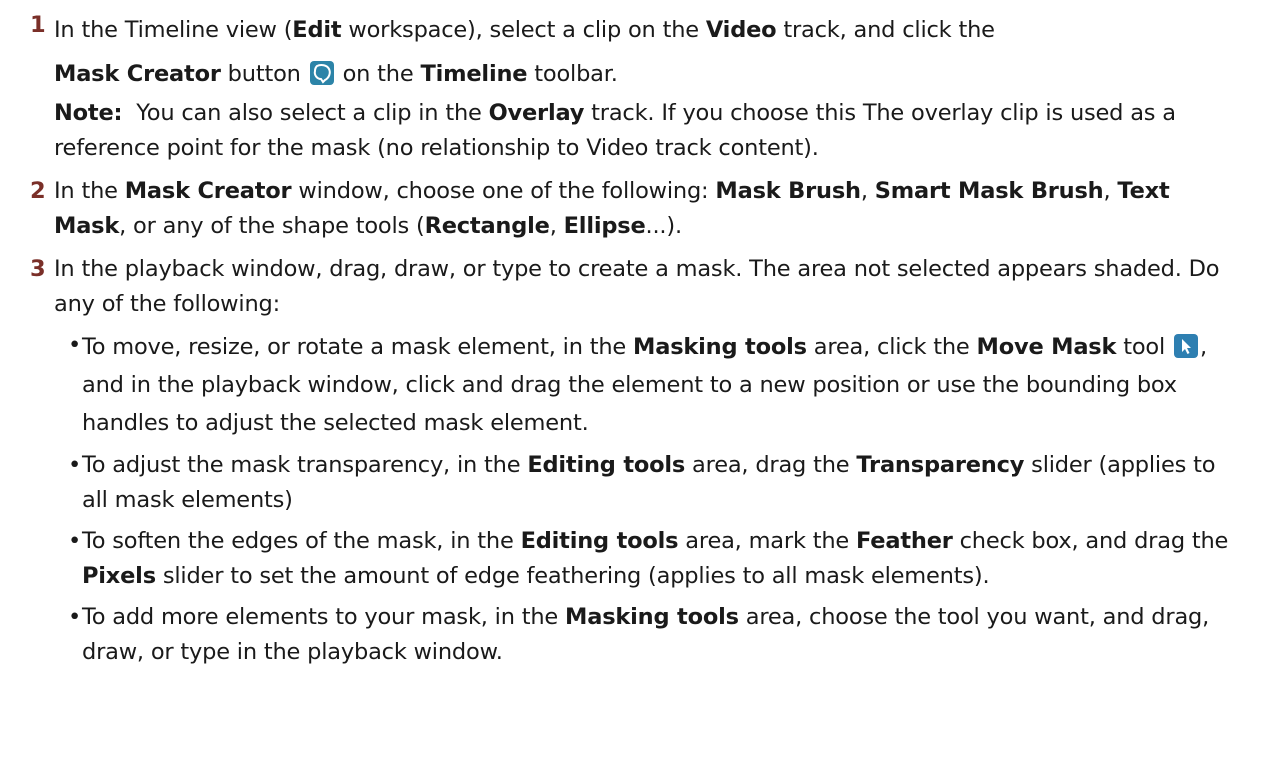 The height and width of the screenshot is (775, 1261). Describe the element at coordinates (885, 30) in the screenshot. I see `text: track, and click the` at that location.